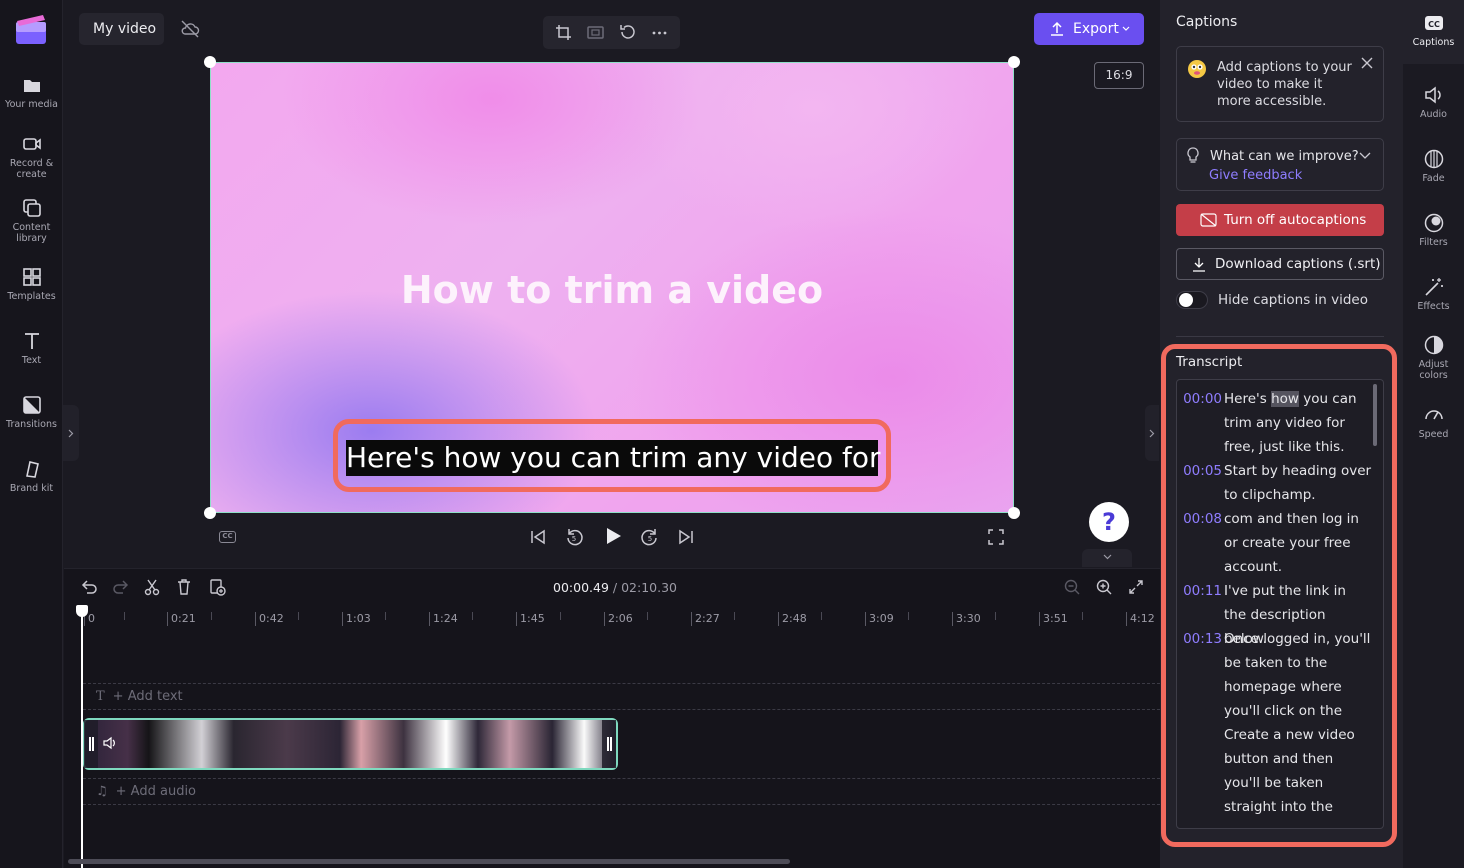 This screenshot has width=1464, height=868. I want to click on fullscreen-icon, so click(996, 537).